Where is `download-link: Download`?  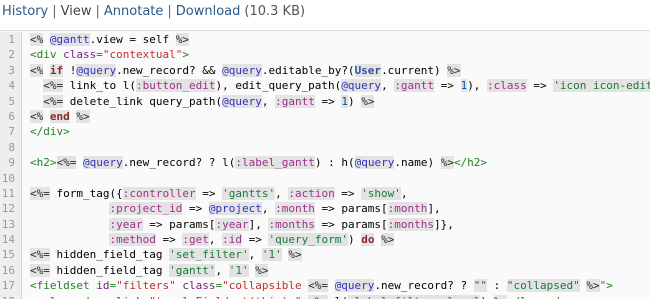
download-link: Download is located at coordinates (208, 11).